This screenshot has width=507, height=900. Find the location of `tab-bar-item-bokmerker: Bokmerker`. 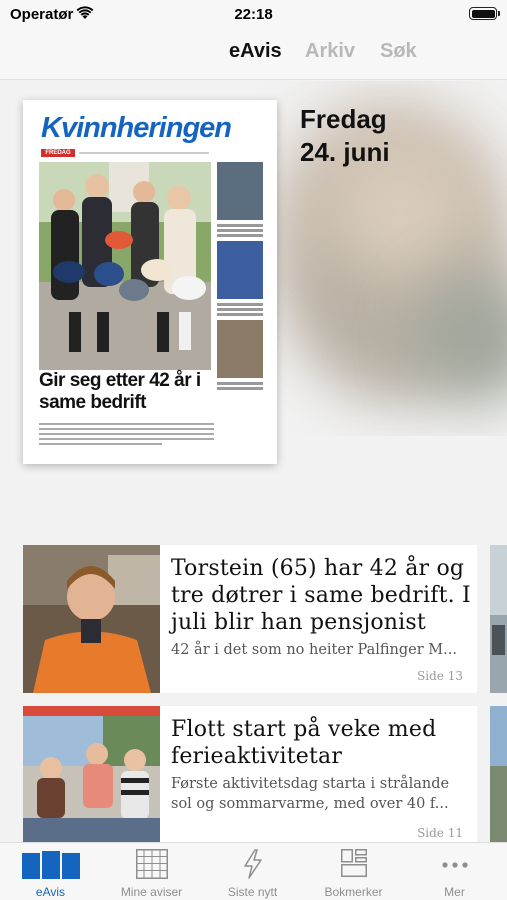

tab-bar-item-bokmerker: Bokmerker is located at coordinates (353, 871).